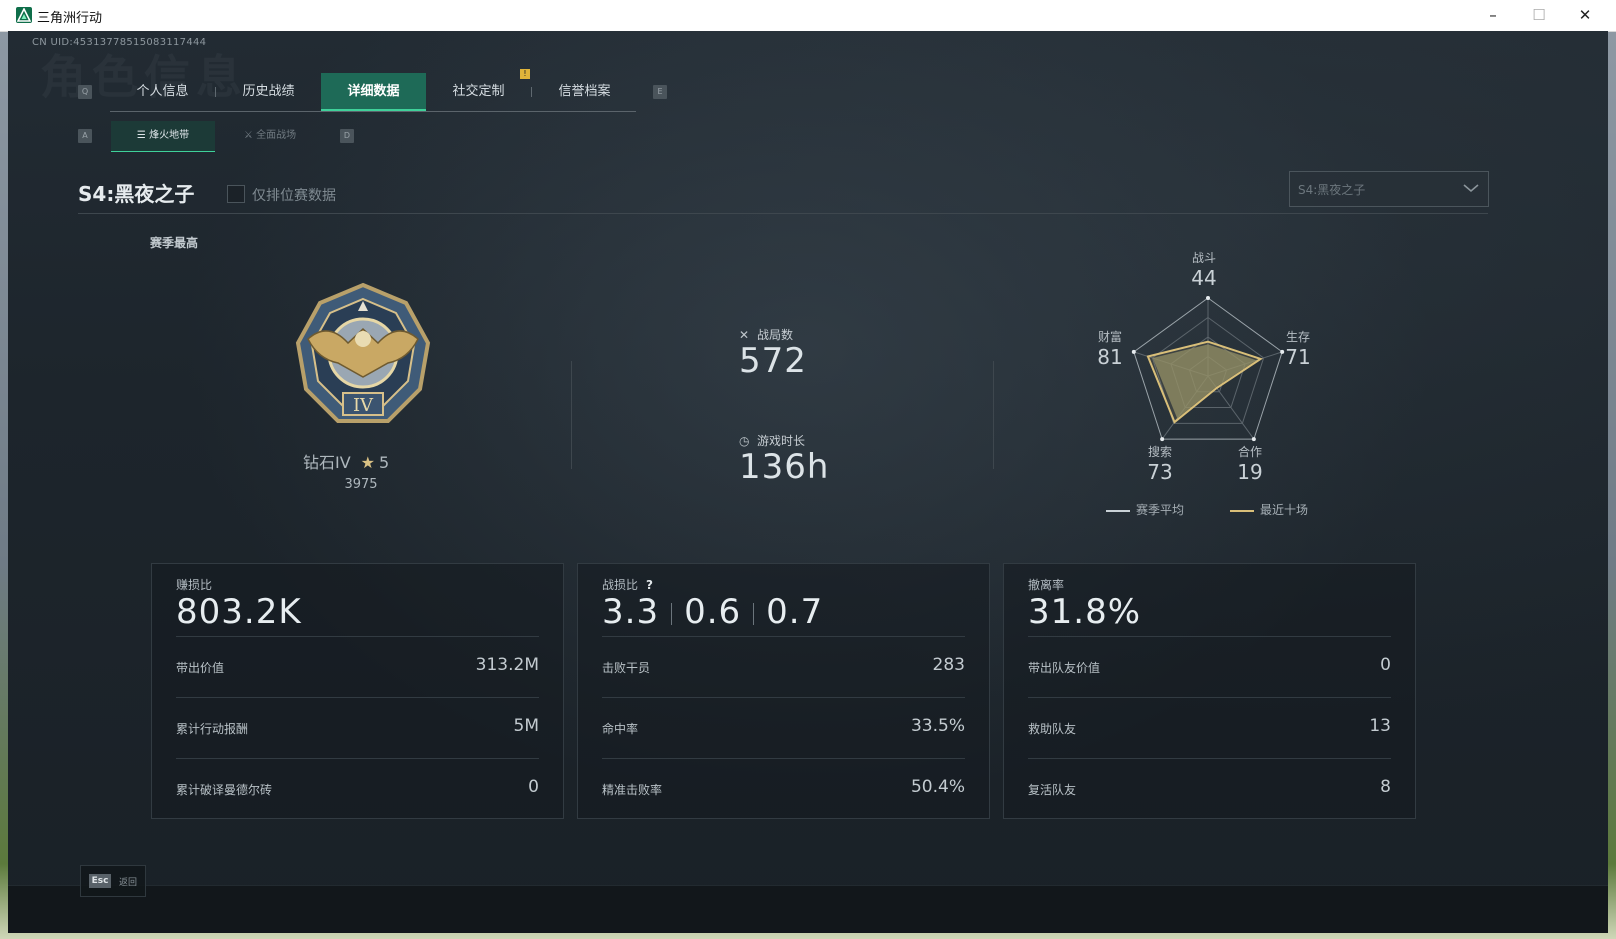 The height and width of the screenshot is (939, 1616). Describe the element at coordinates (672, 613) in the screenshot. I see `kd-separator` at that location.